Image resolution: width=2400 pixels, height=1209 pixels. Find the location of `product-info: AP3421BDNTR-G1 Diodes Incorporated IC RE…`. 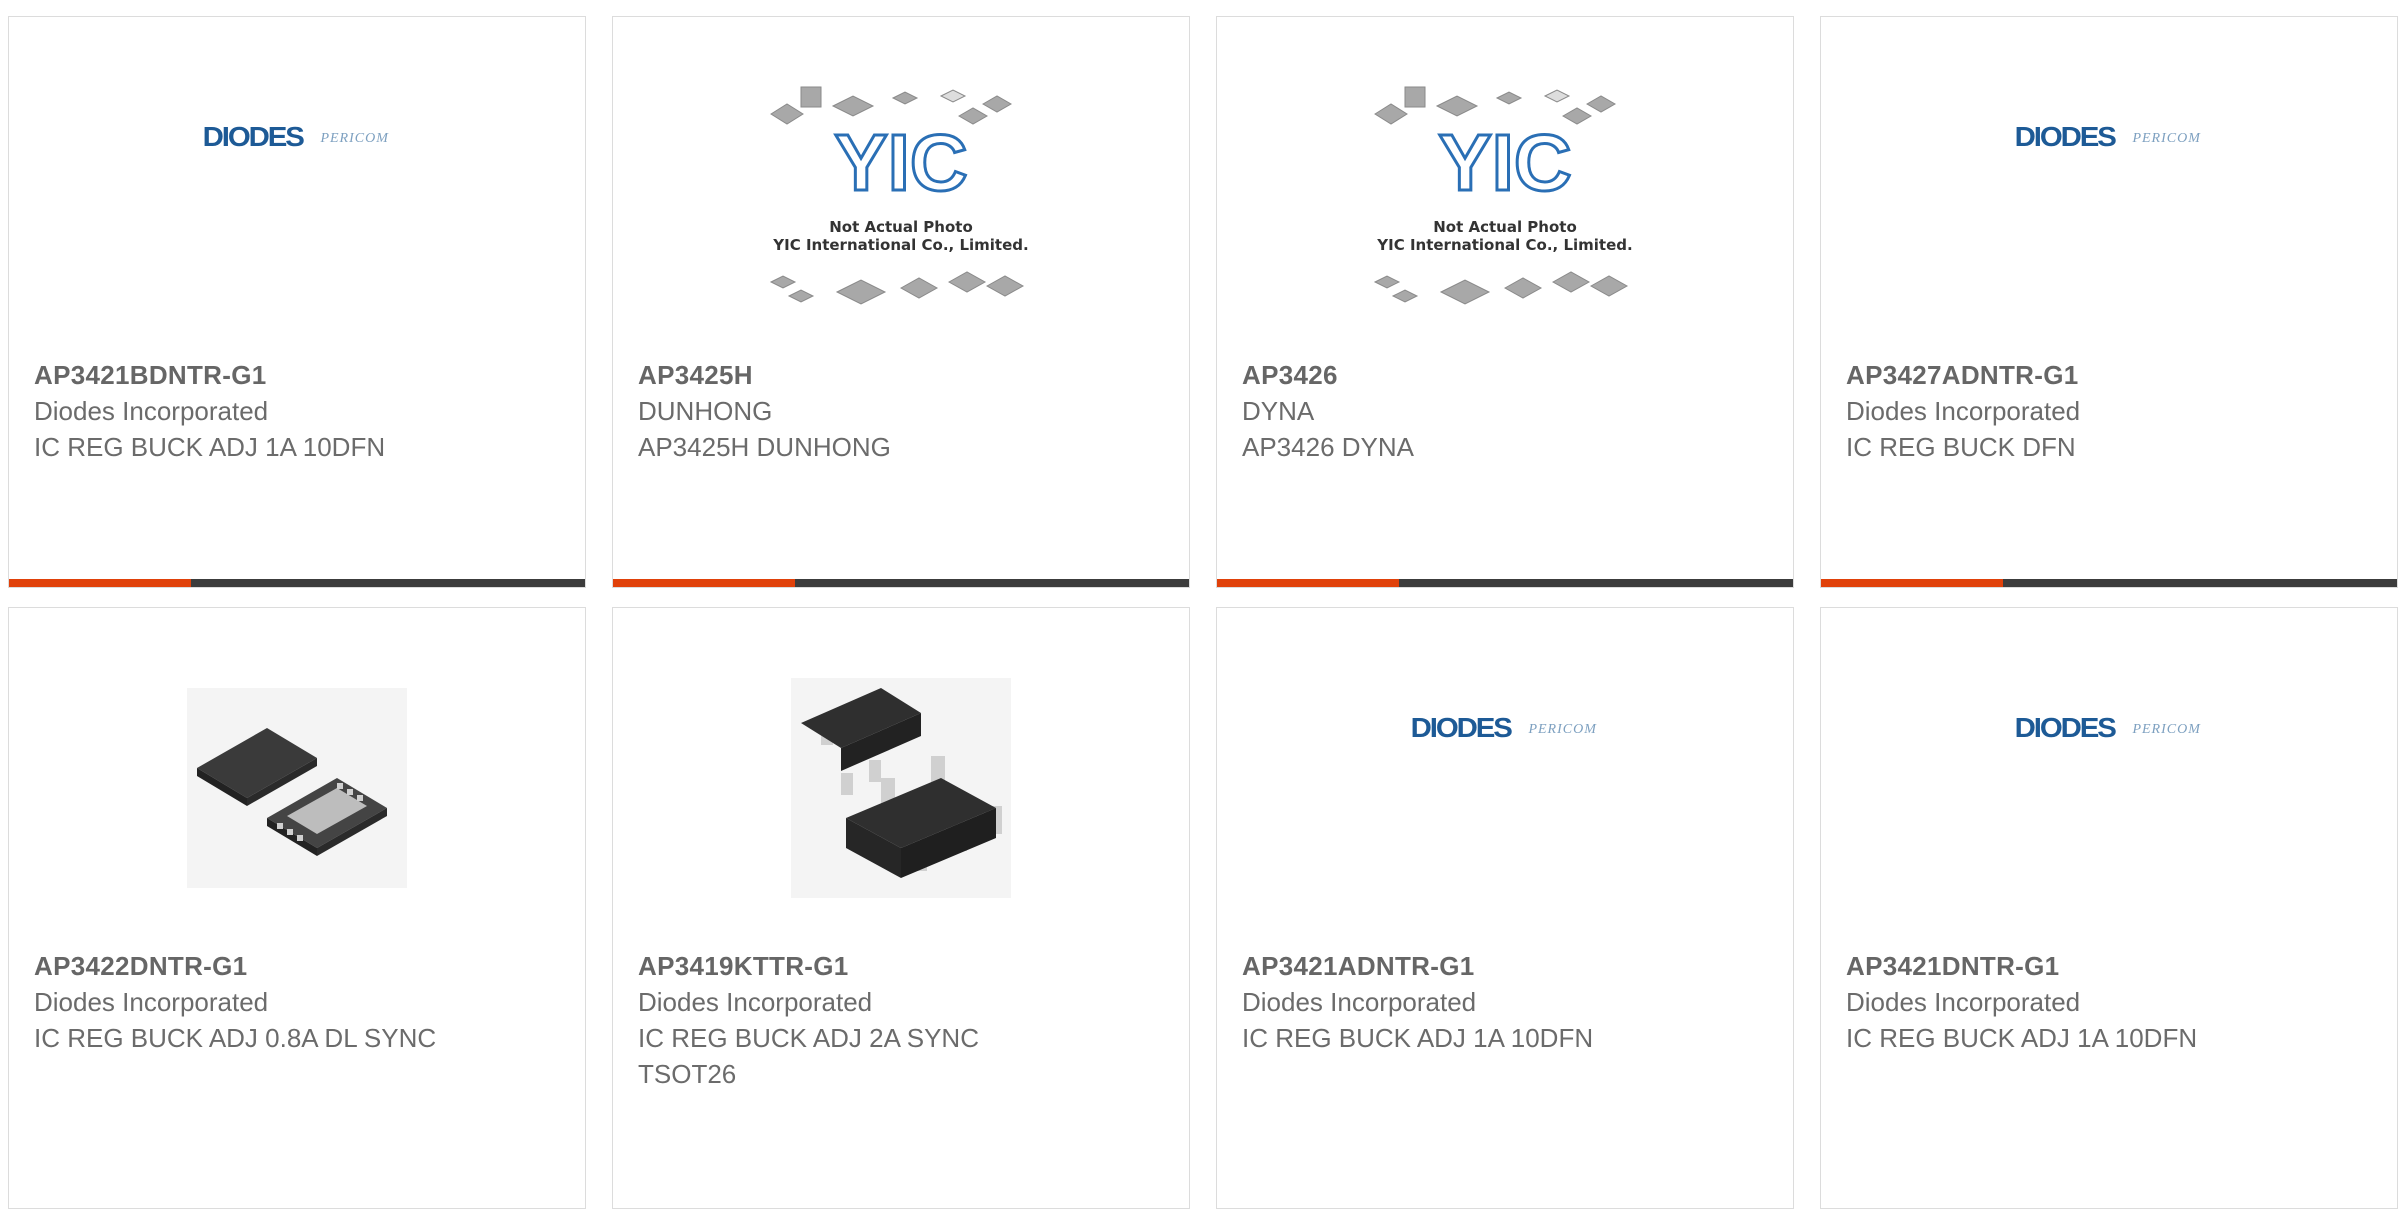

product-info: AP3421BDNTR-G1 Diodes Incorporated IC RE… is located at coordinates (289, 411).